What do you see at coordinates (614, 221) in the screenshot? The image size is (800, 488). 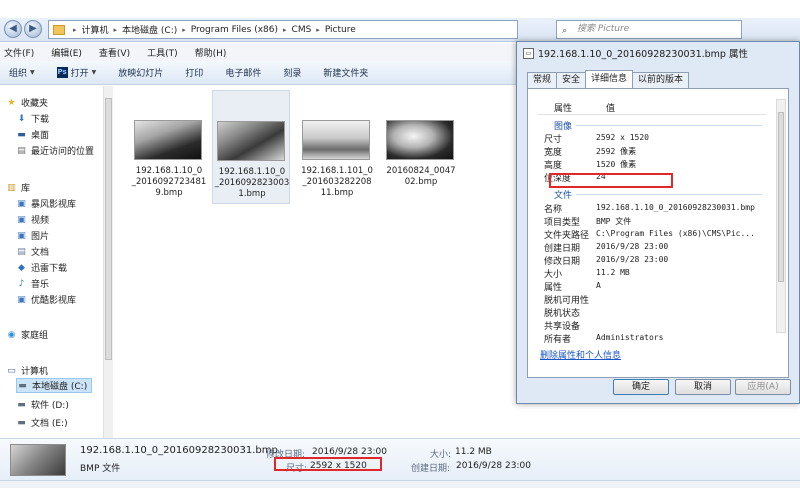 I see `prop-value: BMP 文件` at bounding box center [614, 221].